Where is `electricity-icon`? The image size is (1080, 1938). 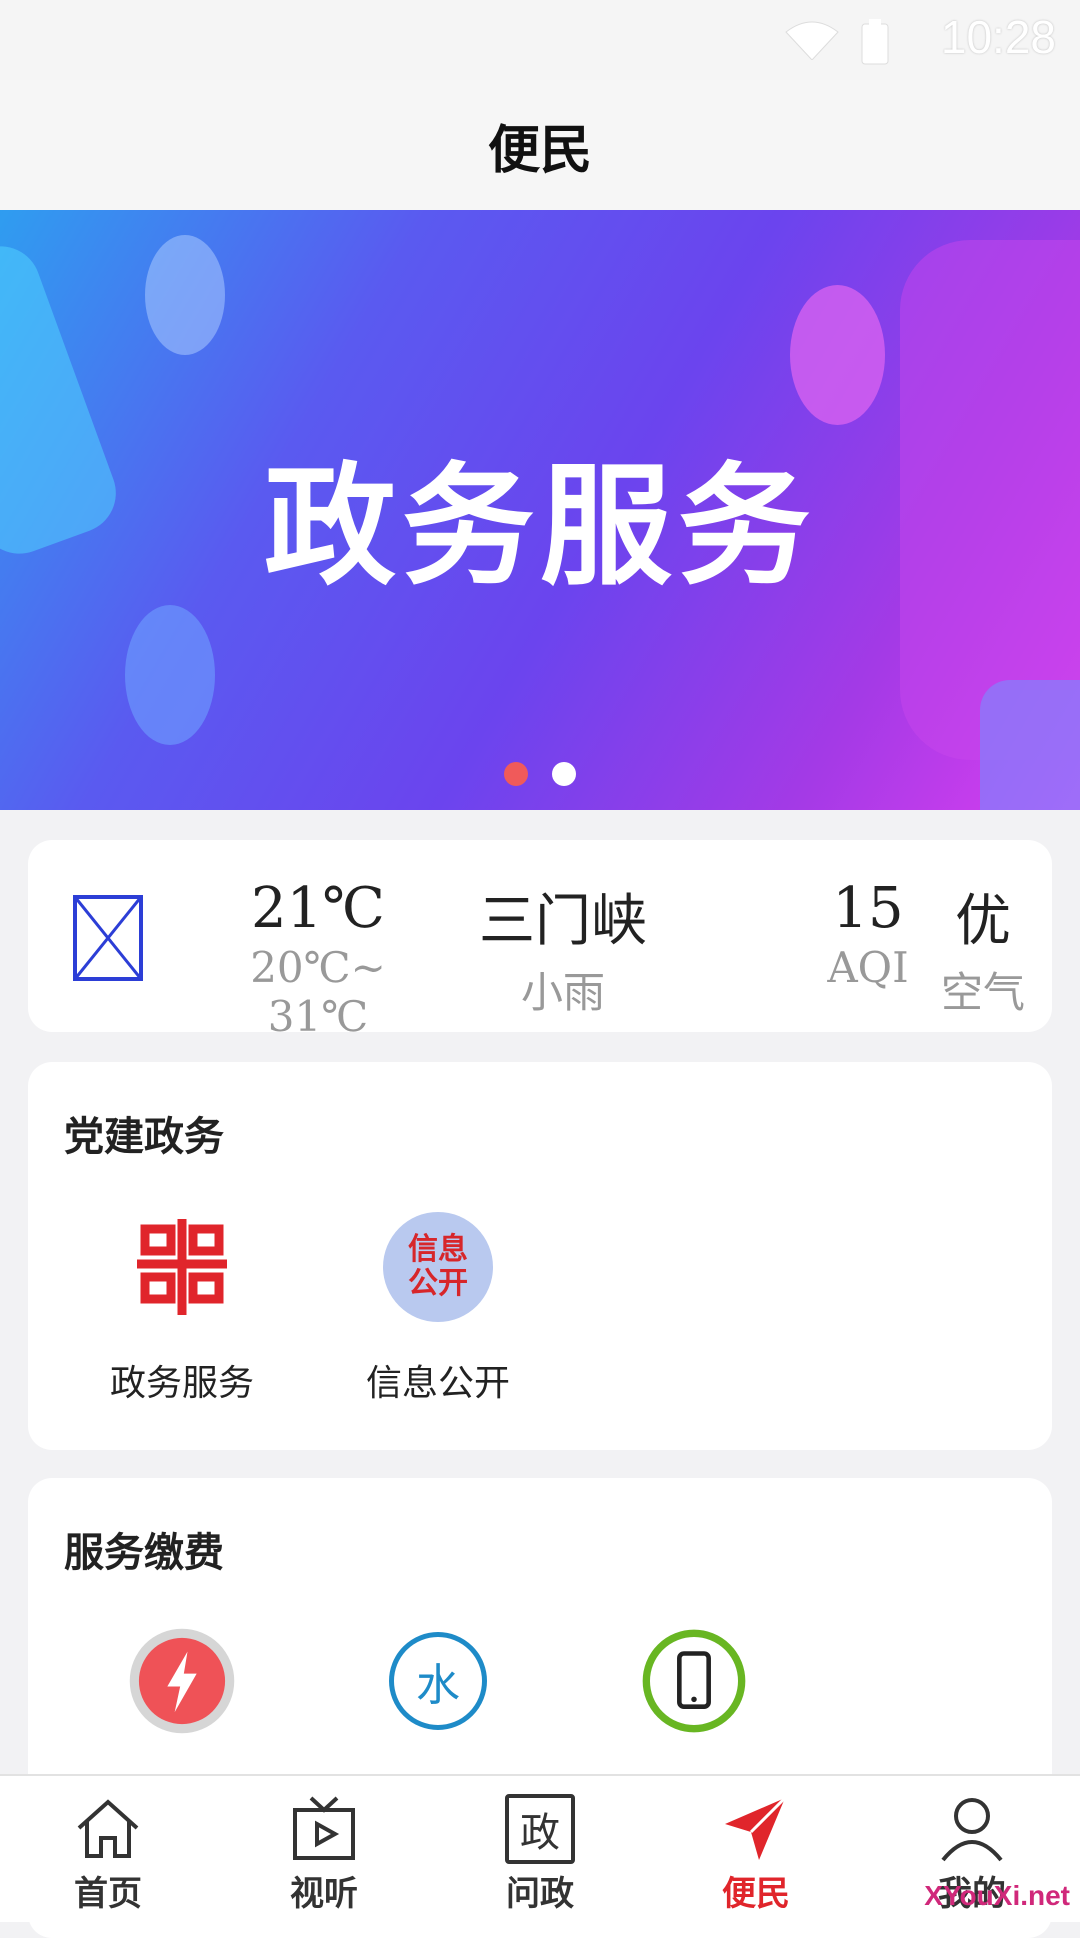
electricity-icon is located at coordinates (182, 1681).